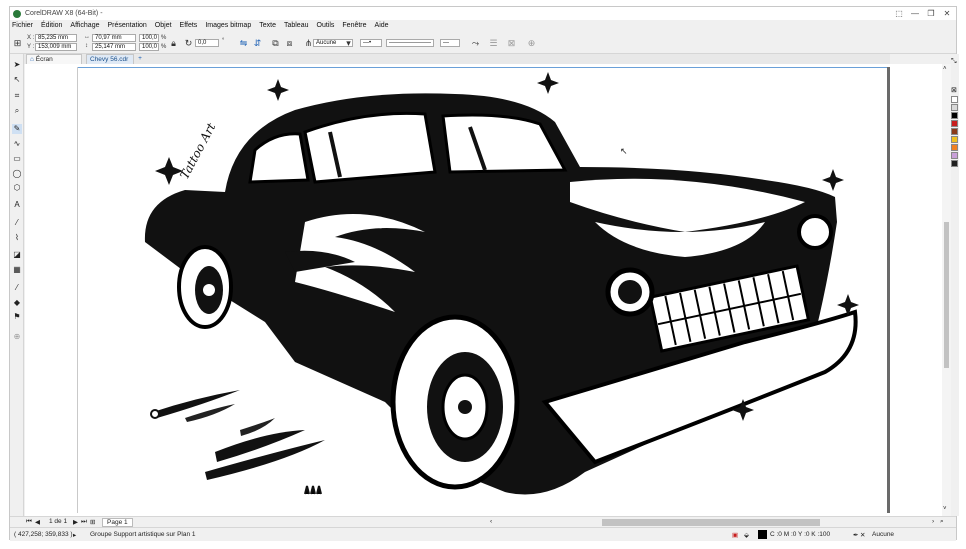 This screenshot has height=549, width=966. What do you see at coordinates (17, 288) in the screenshot?
I see `eyedropper-tool-icon: ⁄` at bounding box center [17, 288].